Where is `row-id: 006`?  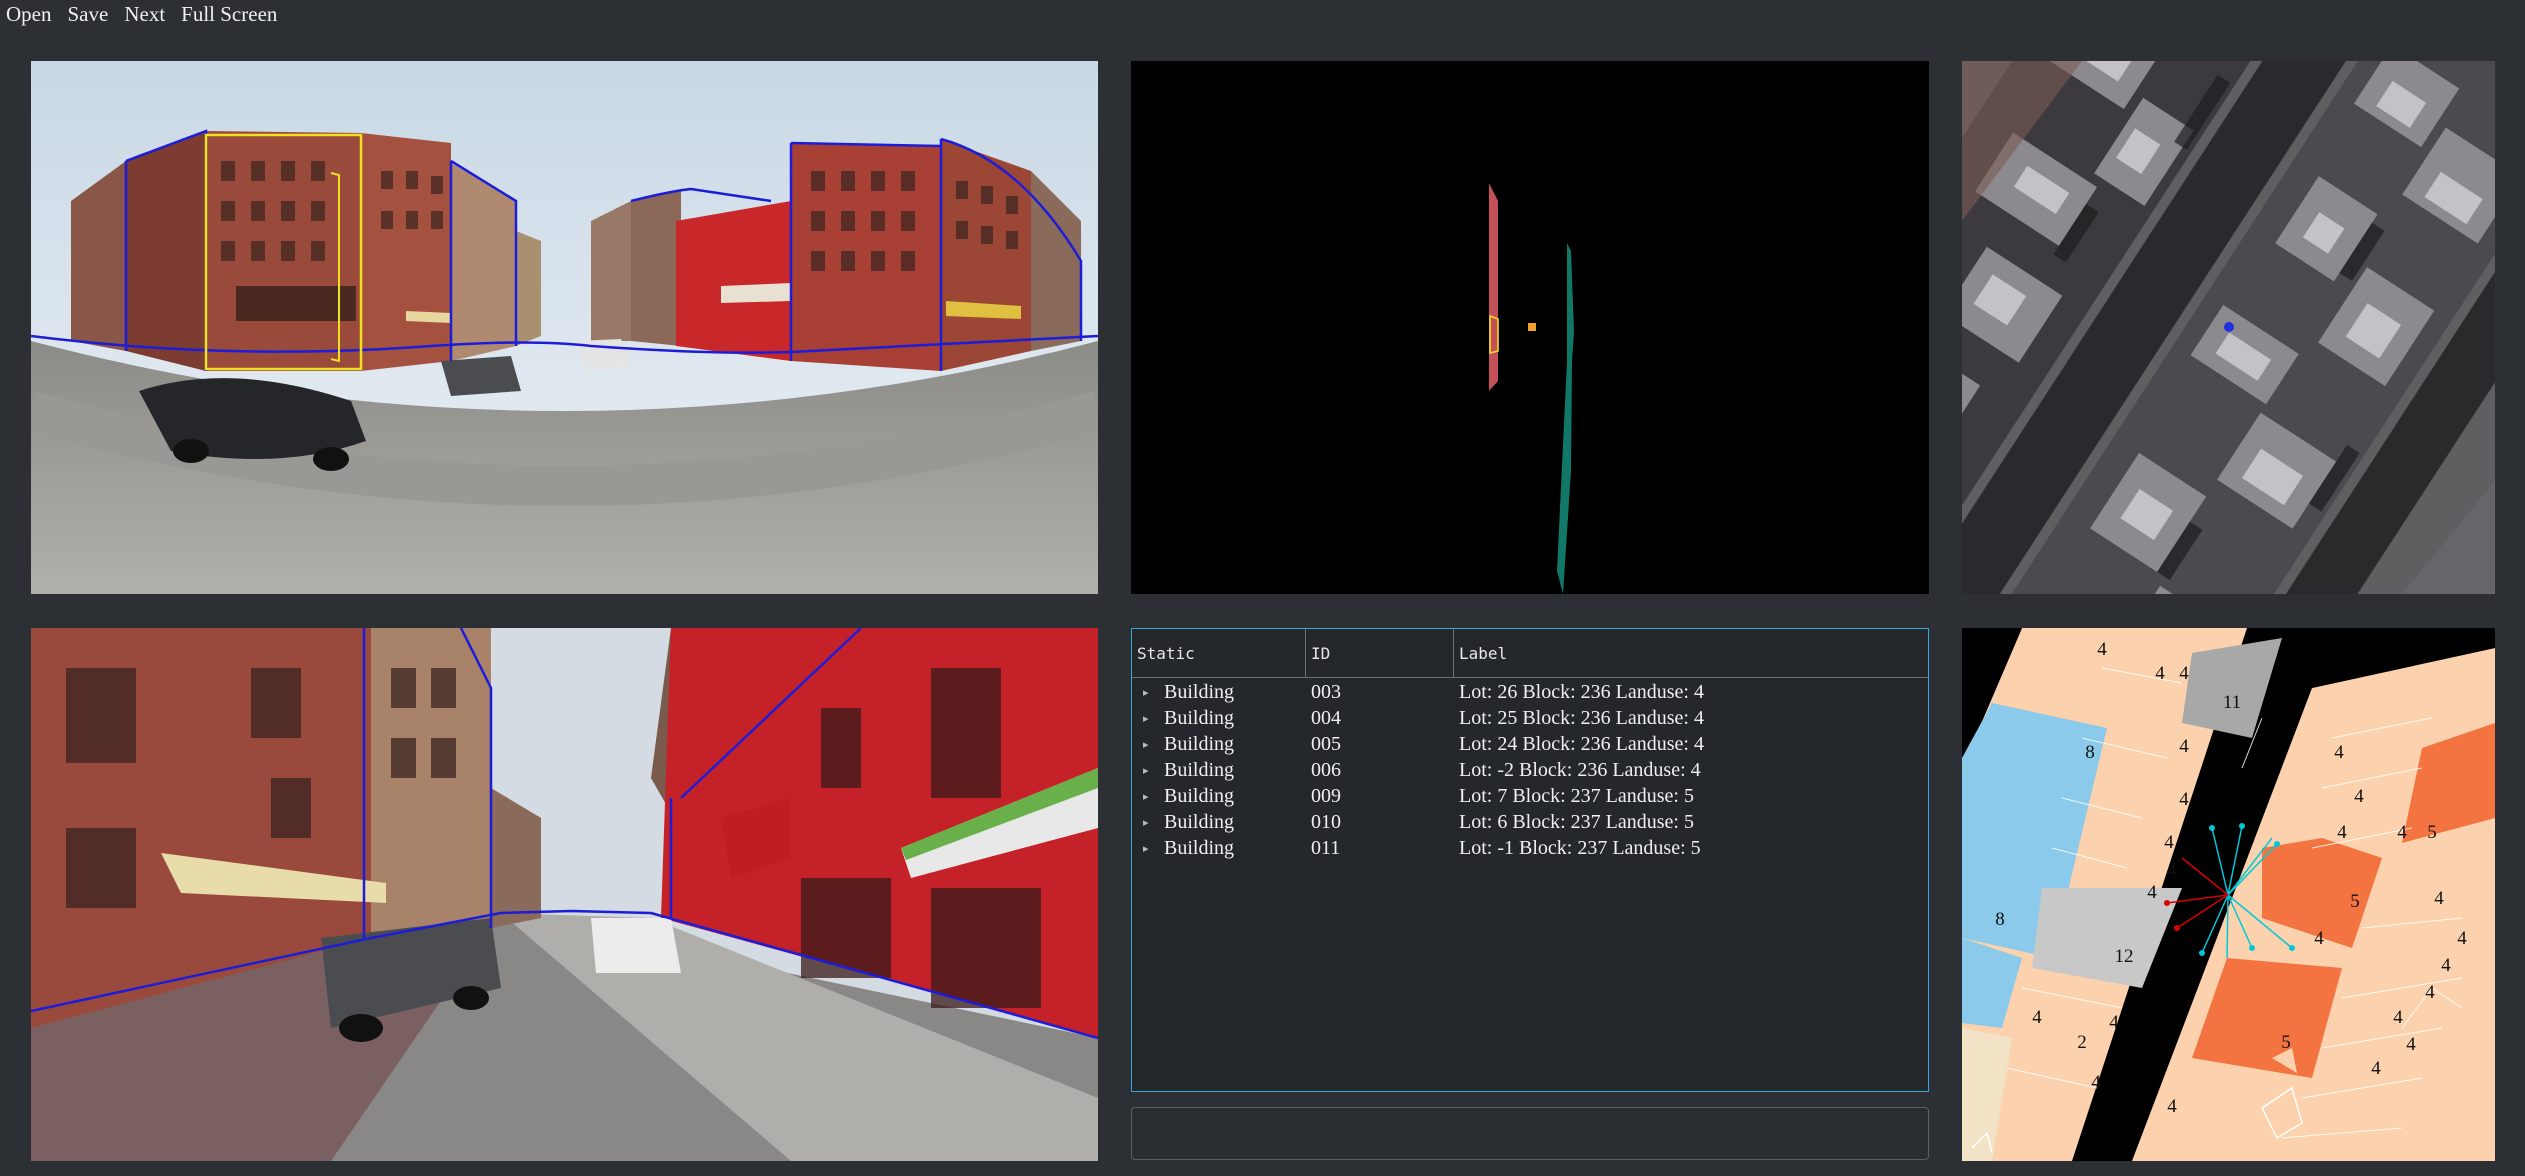
row-id: 006 is located at coordinates (1326, 769).